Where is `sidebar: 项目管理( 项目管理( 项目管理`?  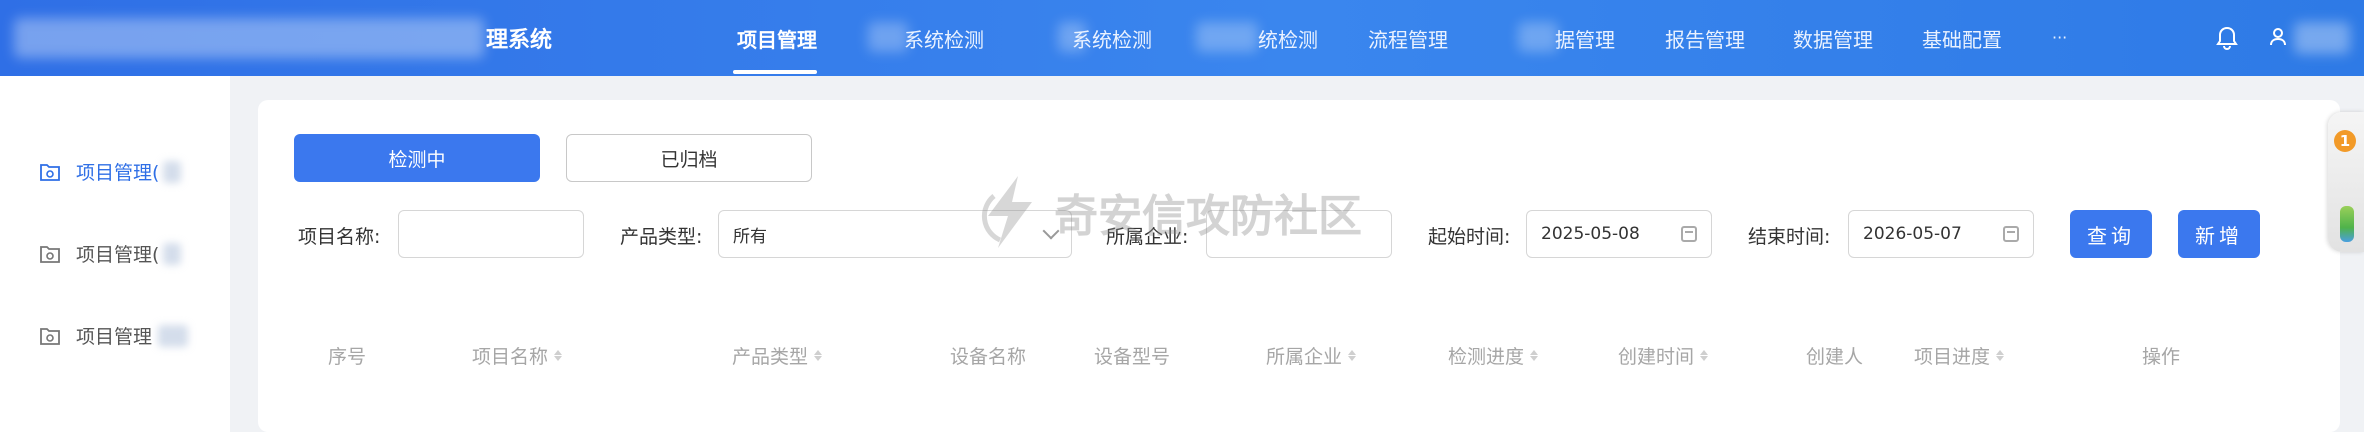
sidebar: 项目管理( 项目管理( 项目管理 is located at coordinates (115, 254).